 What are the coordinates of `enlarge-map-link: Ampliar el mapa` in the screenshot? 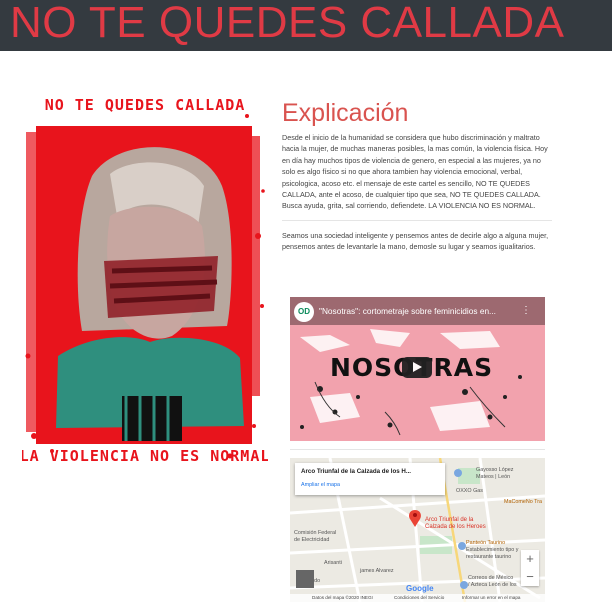 It's located at (320, 485).